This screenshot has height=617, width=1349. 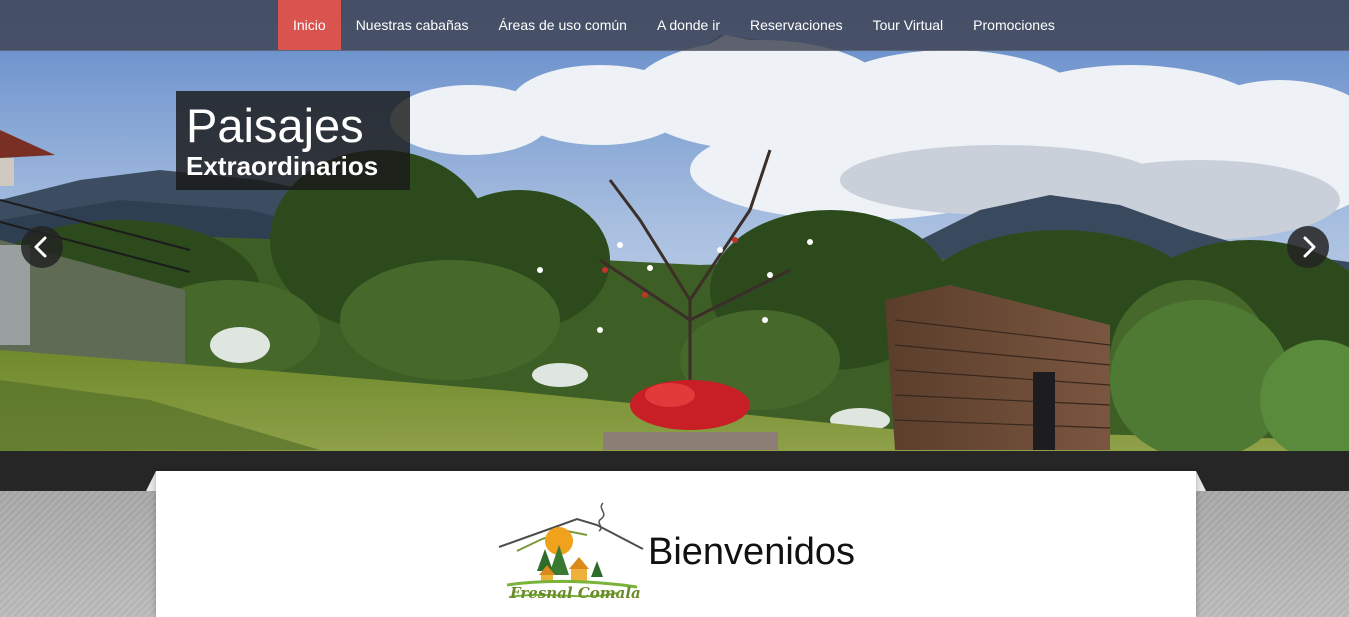 What do you see at coordinates (752, 552) in the screenshot?
I see `welcome-heading: Bienvenidos` at bounding box center [752, 552].